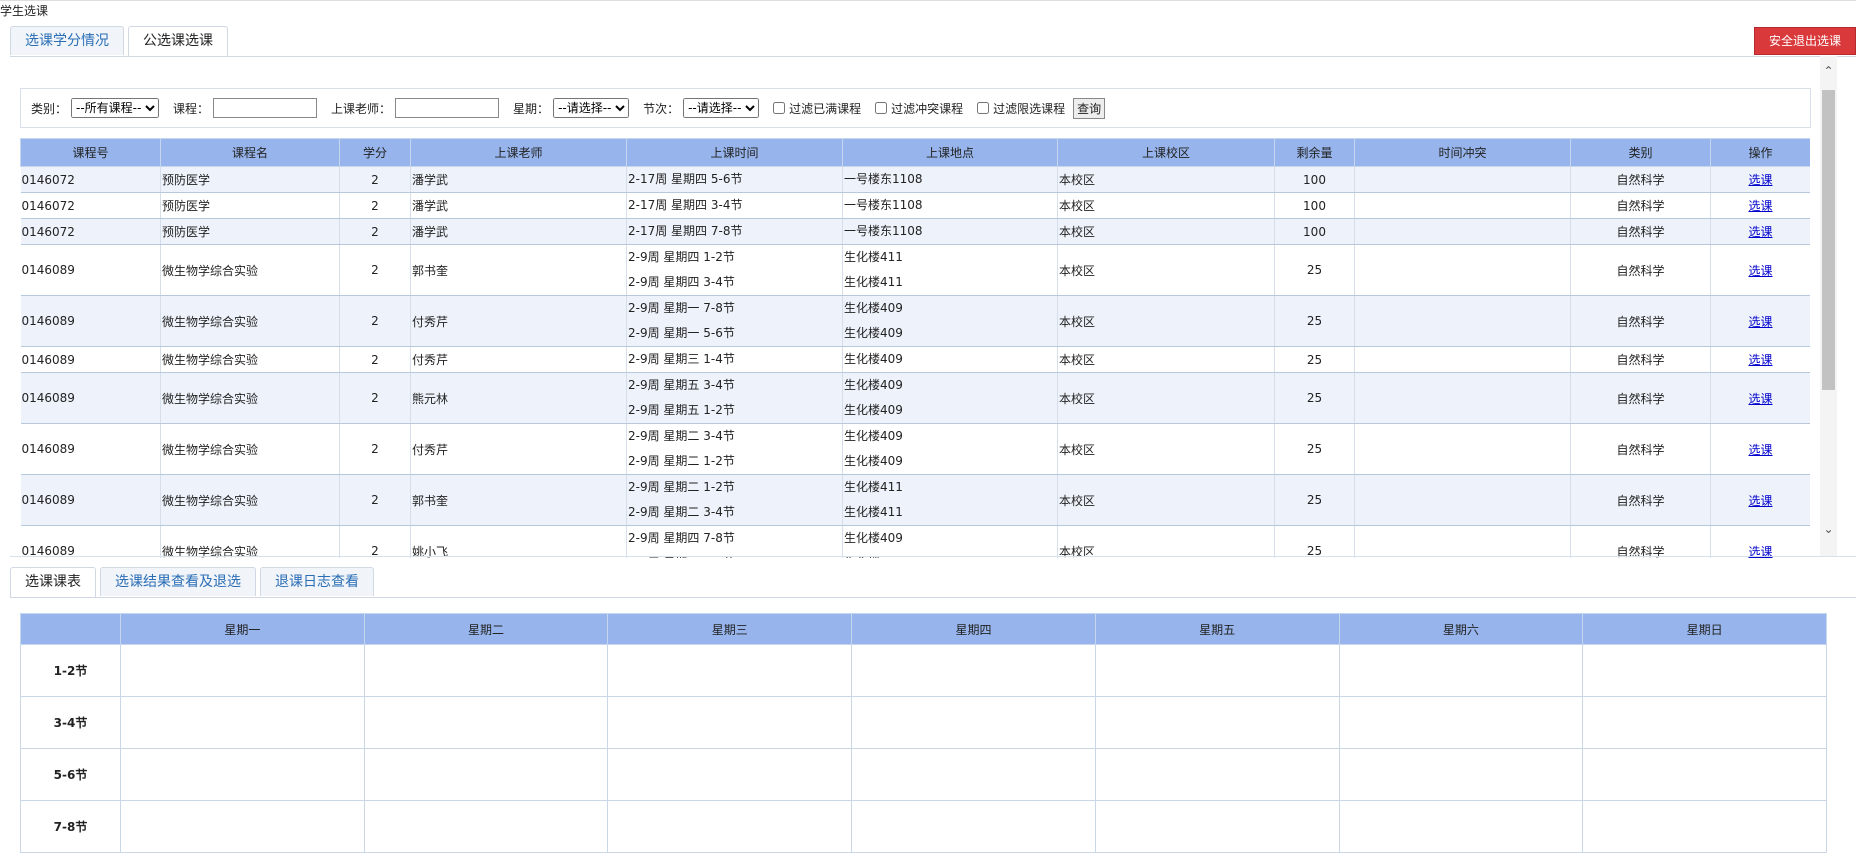 The width and height of the screenshot is (1856, 853). What do you see at coordinates (681, 385) in the screenshot?
I see `time-line: 2-9周 星期五 3-4节` at bounding box center [681, 385].